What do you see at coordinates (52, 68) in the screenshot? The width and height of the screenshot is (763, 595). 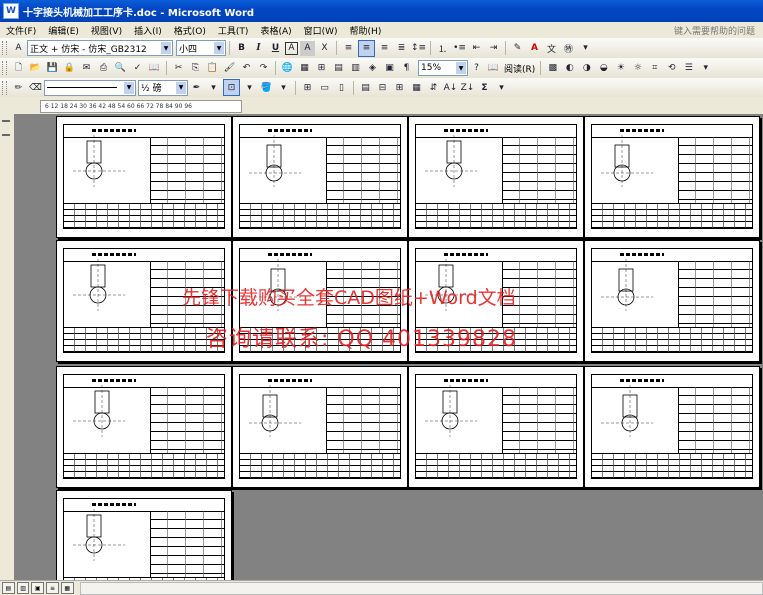 I see `save-icon: 💾` at bounding box center [52, 68].